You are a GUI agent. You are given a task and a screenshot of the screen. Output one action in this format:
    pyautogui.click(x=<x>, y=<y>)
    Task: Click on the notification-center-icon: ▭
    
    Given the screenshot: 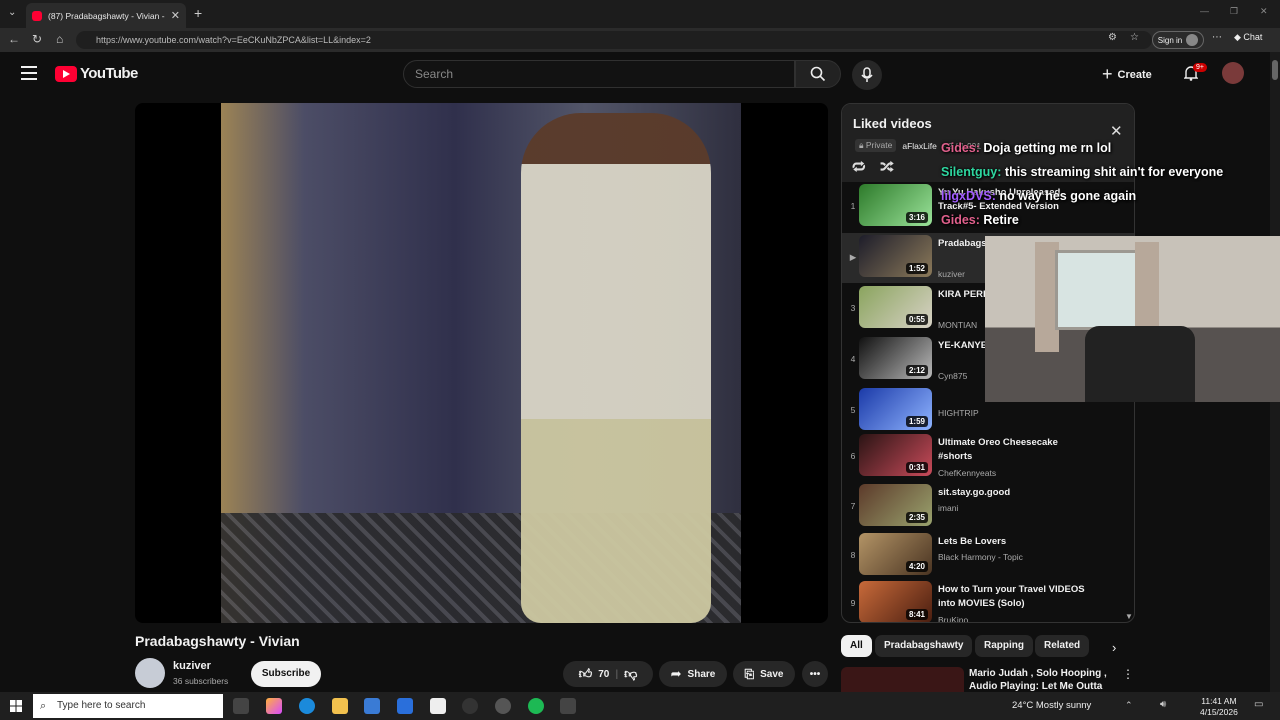 What is the action you would take?
    pyautogui.click(x=1258, y=704)
    